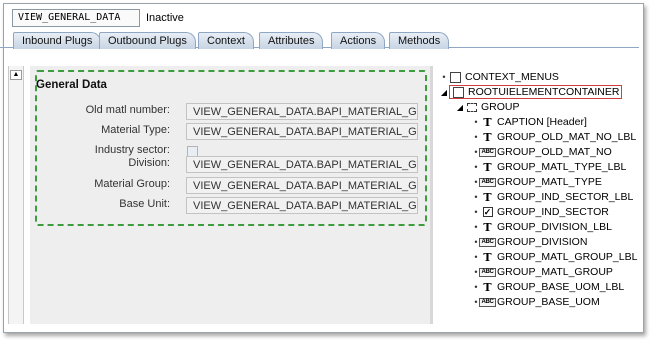 The height and width of the screenshot is (341, 651). What do you see at coordinates (302, 185) in the screenshot?
I see `material-group-field: VIEW_GENERAL_DATA.BAPI_MATERIAL_GET_D` at bounding box center [302, 185].